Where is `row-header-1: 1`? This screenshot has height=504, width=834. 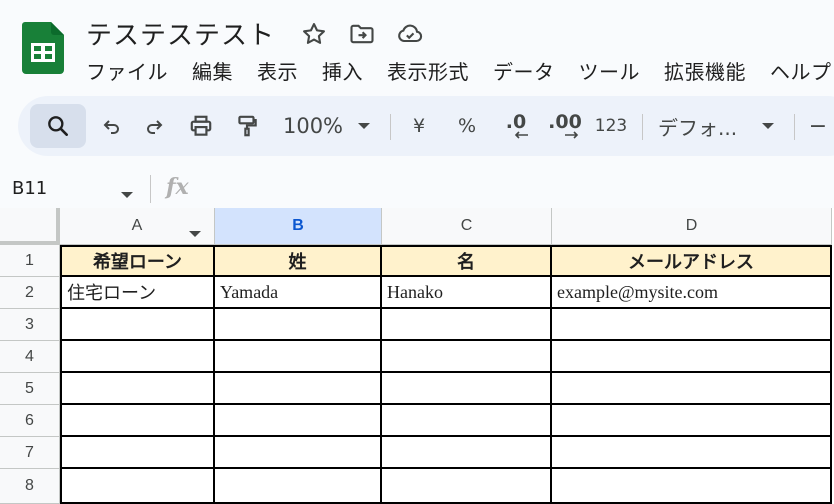
row-header-1: 1 is located at coordinates (30, 261).